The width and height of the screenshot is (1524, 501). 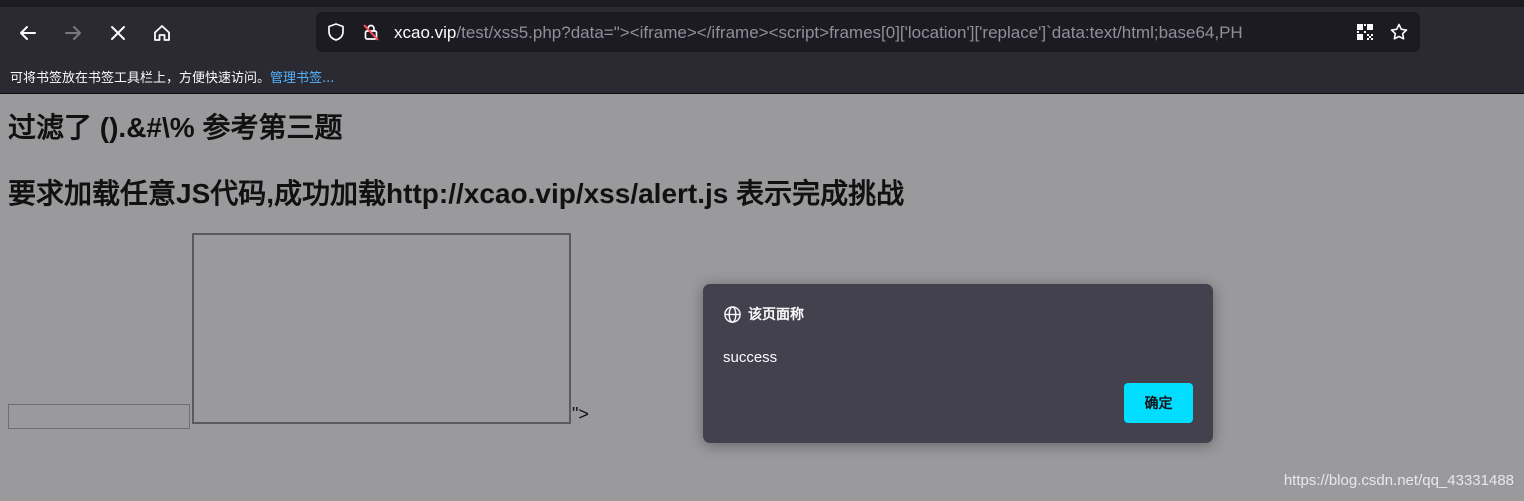 I want to click on forward-button, so click(x=73, y=33).